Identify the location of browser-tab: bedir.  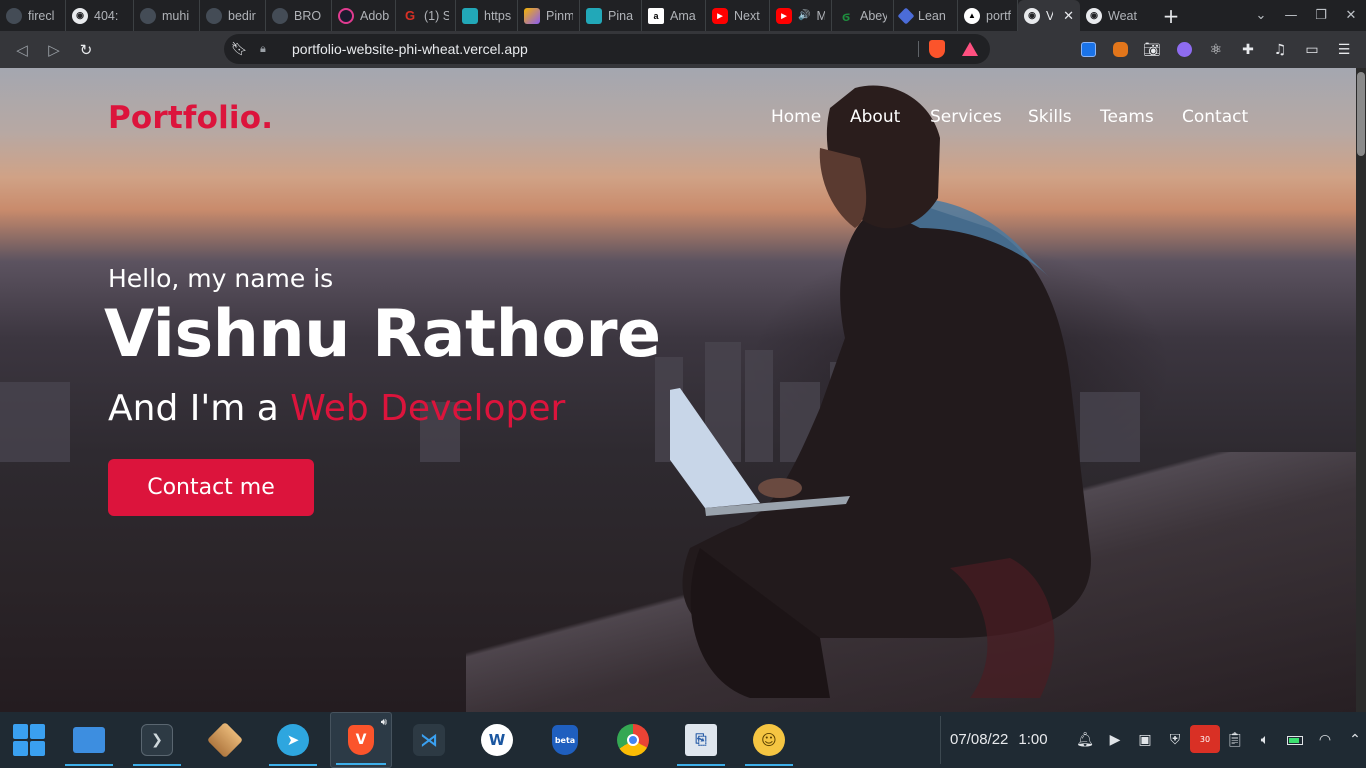
(233, 15).